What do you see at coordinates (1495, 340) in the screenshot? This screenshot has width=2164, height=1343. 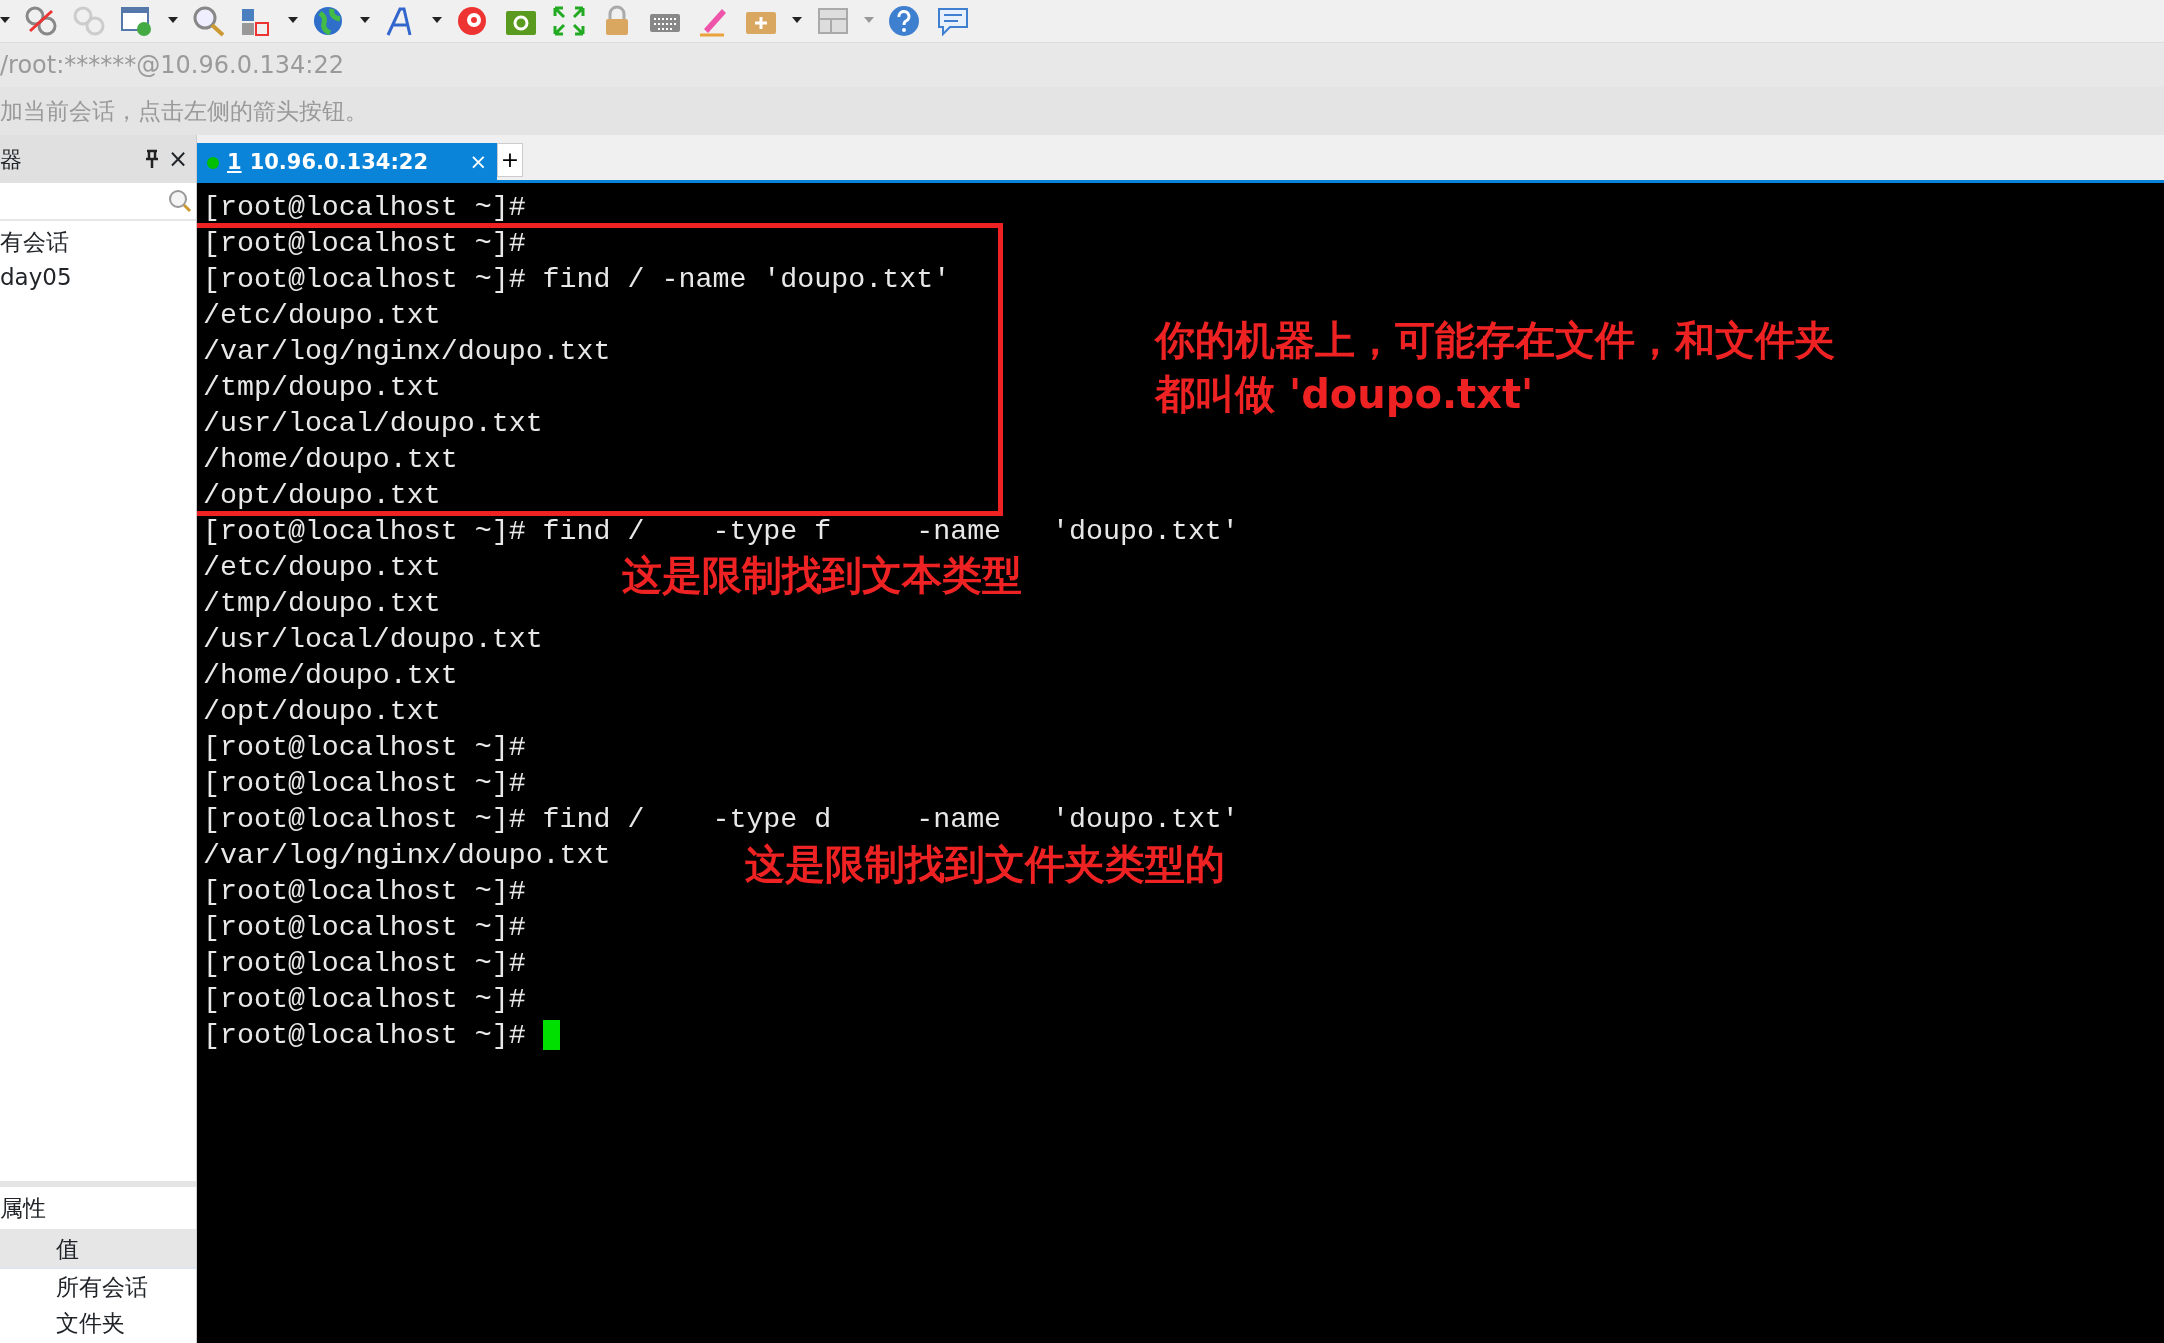 I see `annotation-text: 你的机器上，可能存在文件，和文件夹` at bounding box center [1495, 340].